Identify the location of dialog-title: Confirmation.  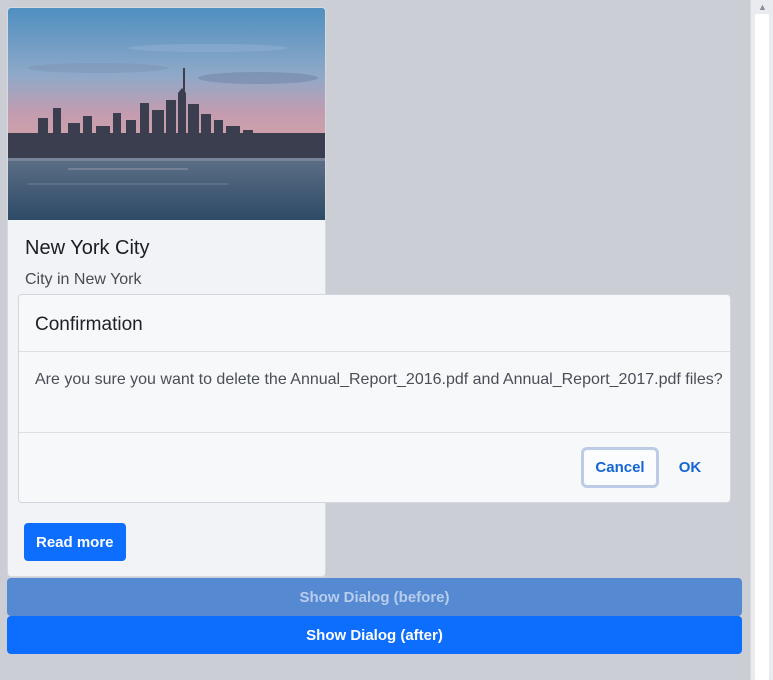
(89, 324).